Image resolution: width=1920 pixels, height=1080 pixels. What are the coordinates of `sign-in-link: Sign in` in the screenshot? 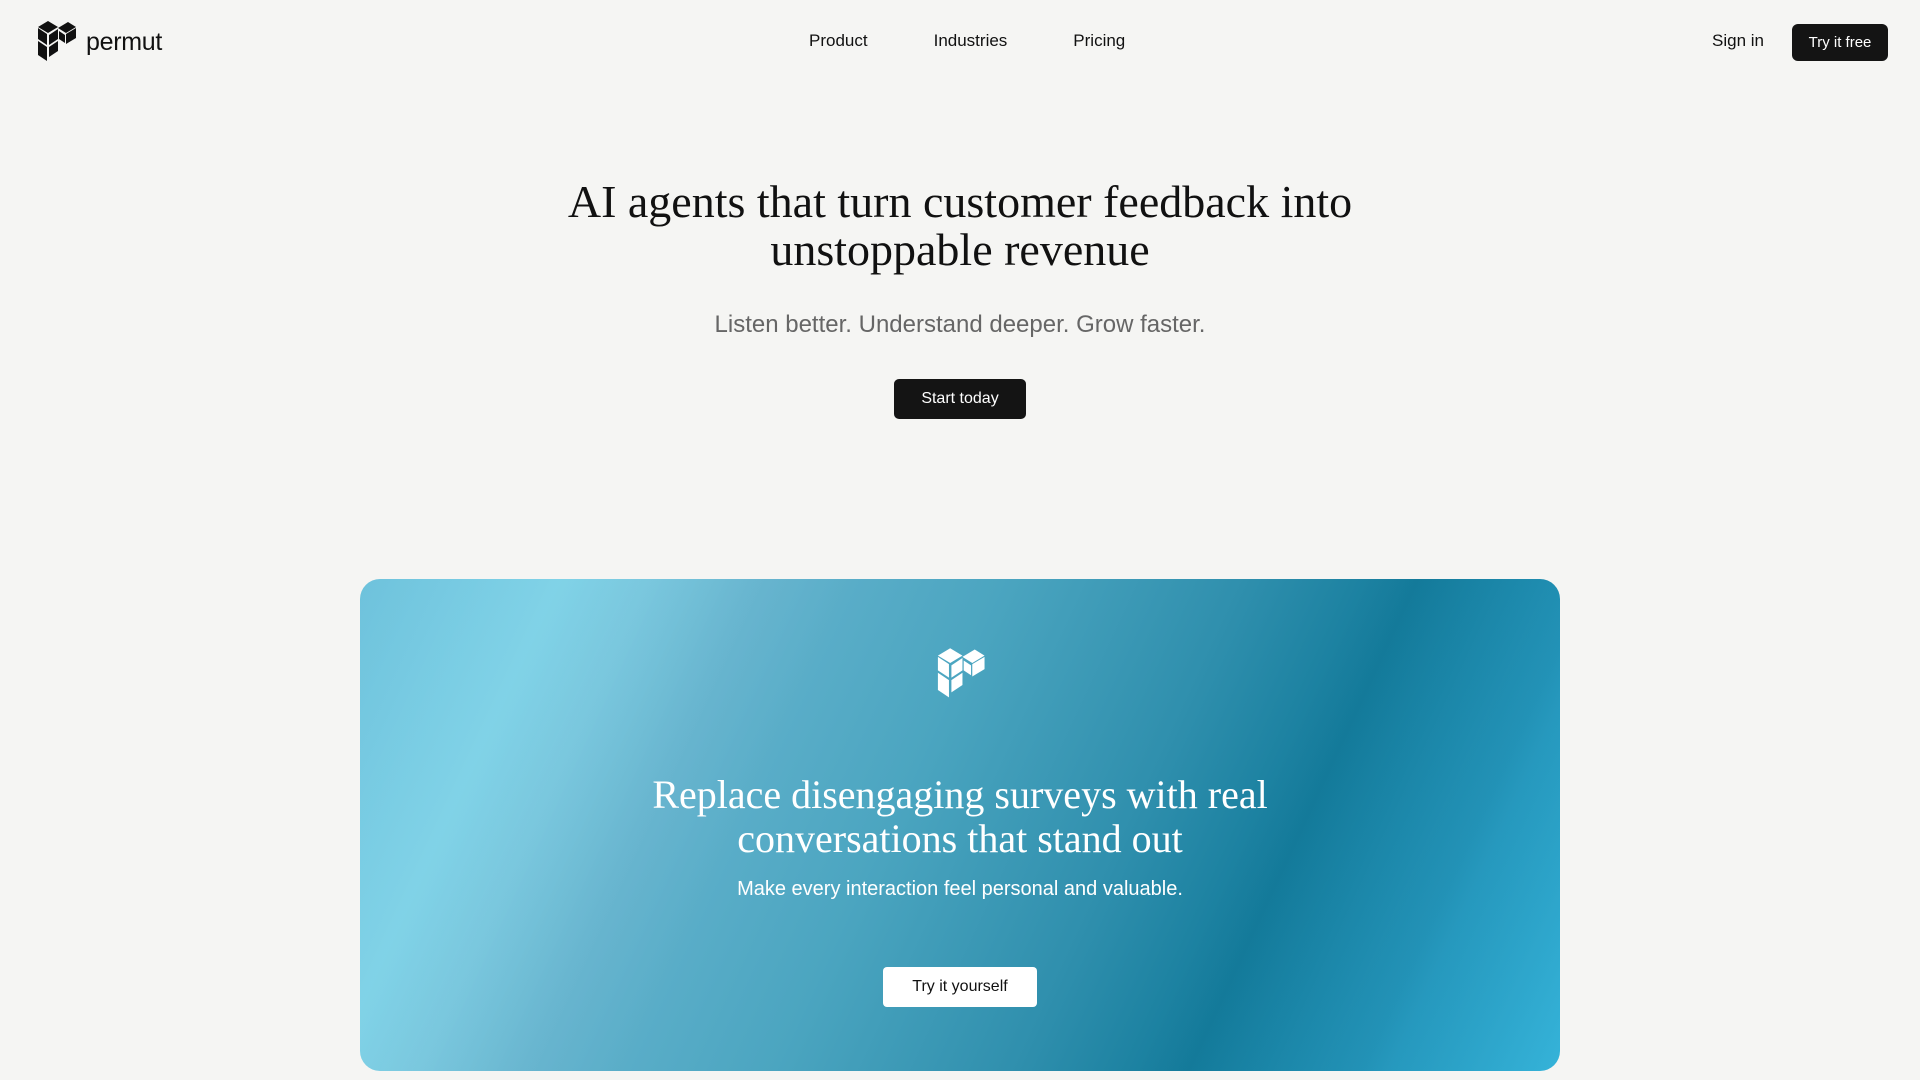 It's located at (1738, 41).